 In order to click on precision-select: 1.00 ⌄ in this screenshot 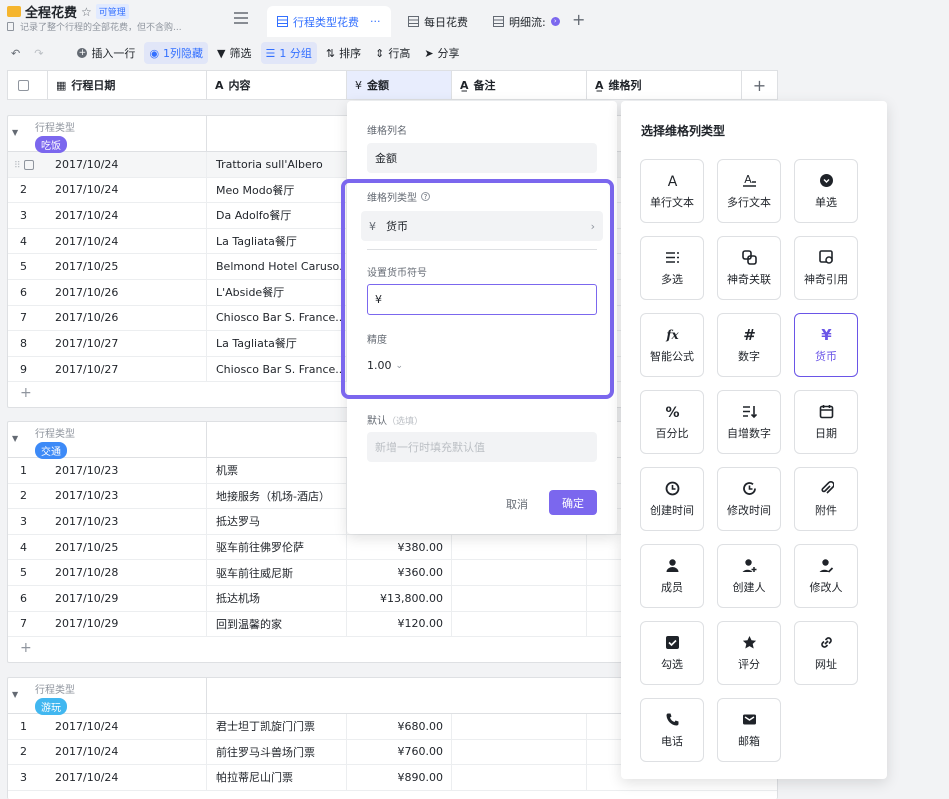, I will do `click(385, 365)`.